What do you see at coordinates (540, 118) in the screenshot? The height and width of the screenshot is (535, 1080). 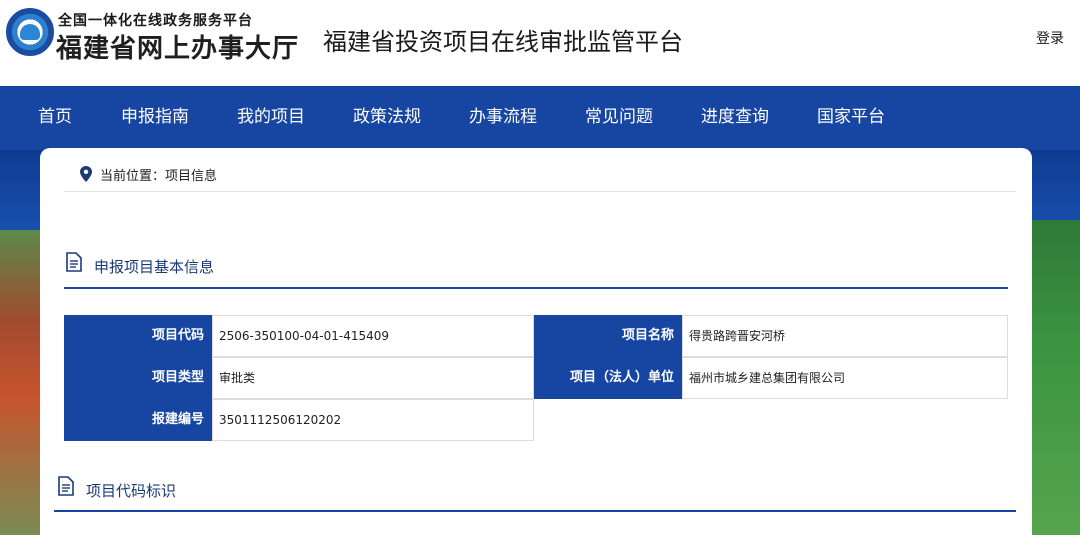 I see `main-nav: 首页 申报指南 我的项目 政策法规 办事流程 常见问题 进度查询 国家平台` at bounding box center [540, 118].